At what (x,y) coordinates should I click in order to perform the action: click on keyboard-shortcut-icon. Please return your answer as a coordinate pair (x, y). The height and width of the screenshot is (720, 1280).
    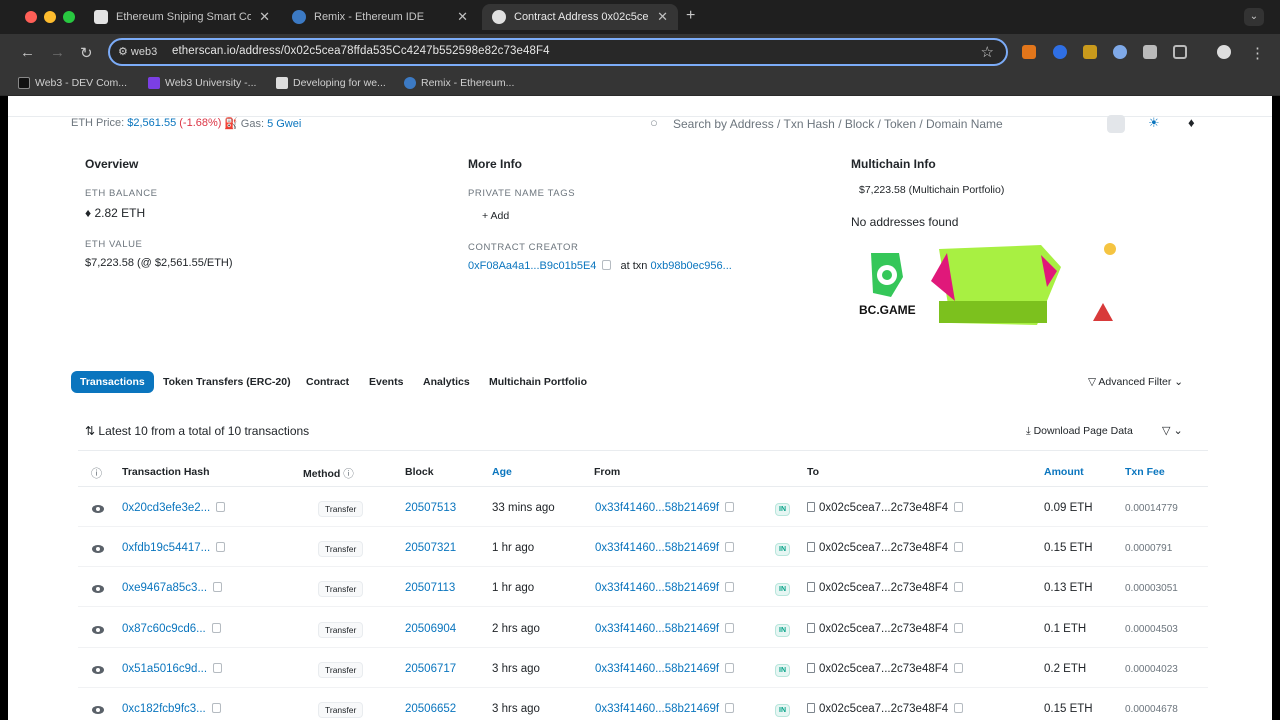
    Looking at the image, I should click on (1116, 124).